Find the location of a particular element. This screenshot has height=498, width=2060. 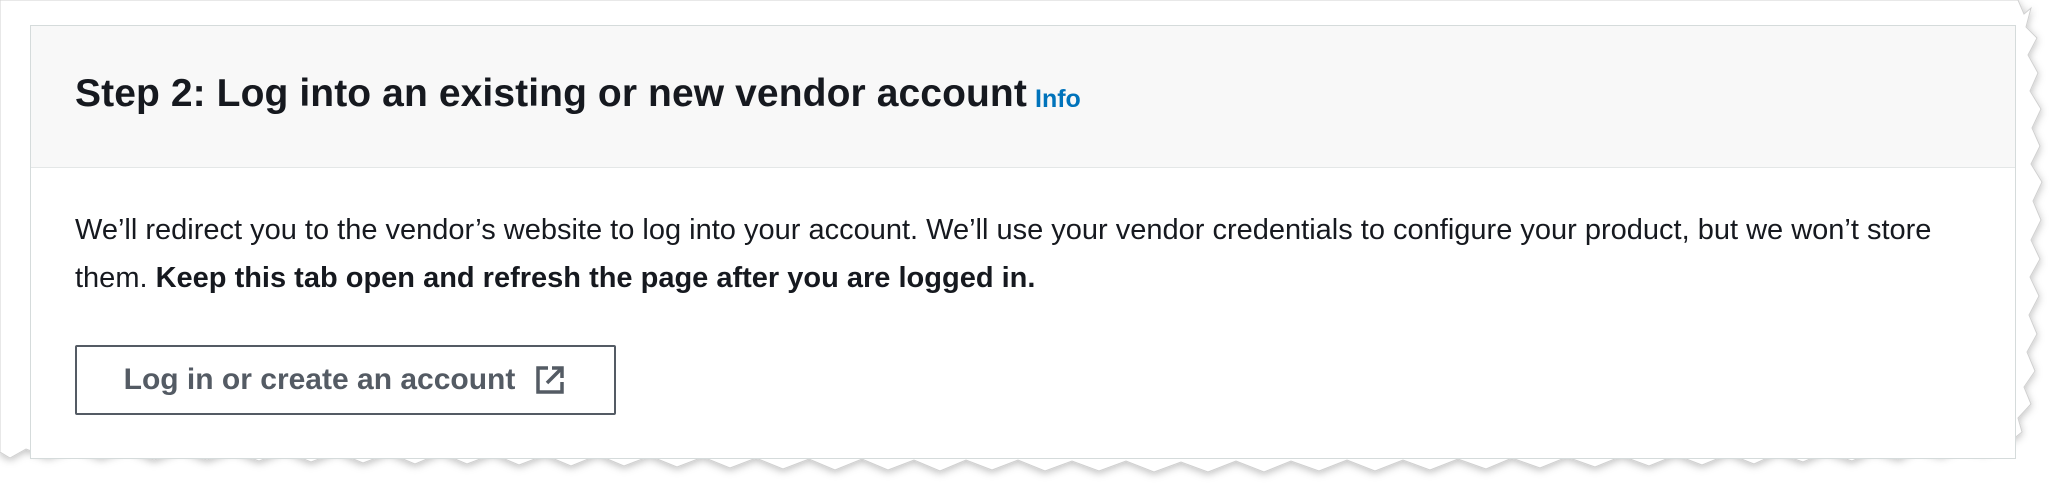

info-link: Info is located at coordinates (1058, 99).